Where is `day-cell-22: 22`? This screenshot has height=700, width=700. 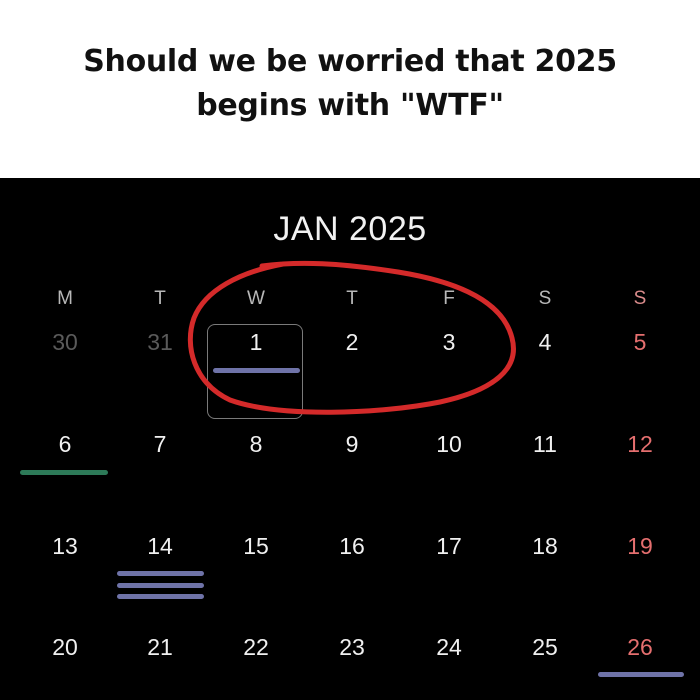
day-cell-22: 22 is located at coordinates (256, 647).